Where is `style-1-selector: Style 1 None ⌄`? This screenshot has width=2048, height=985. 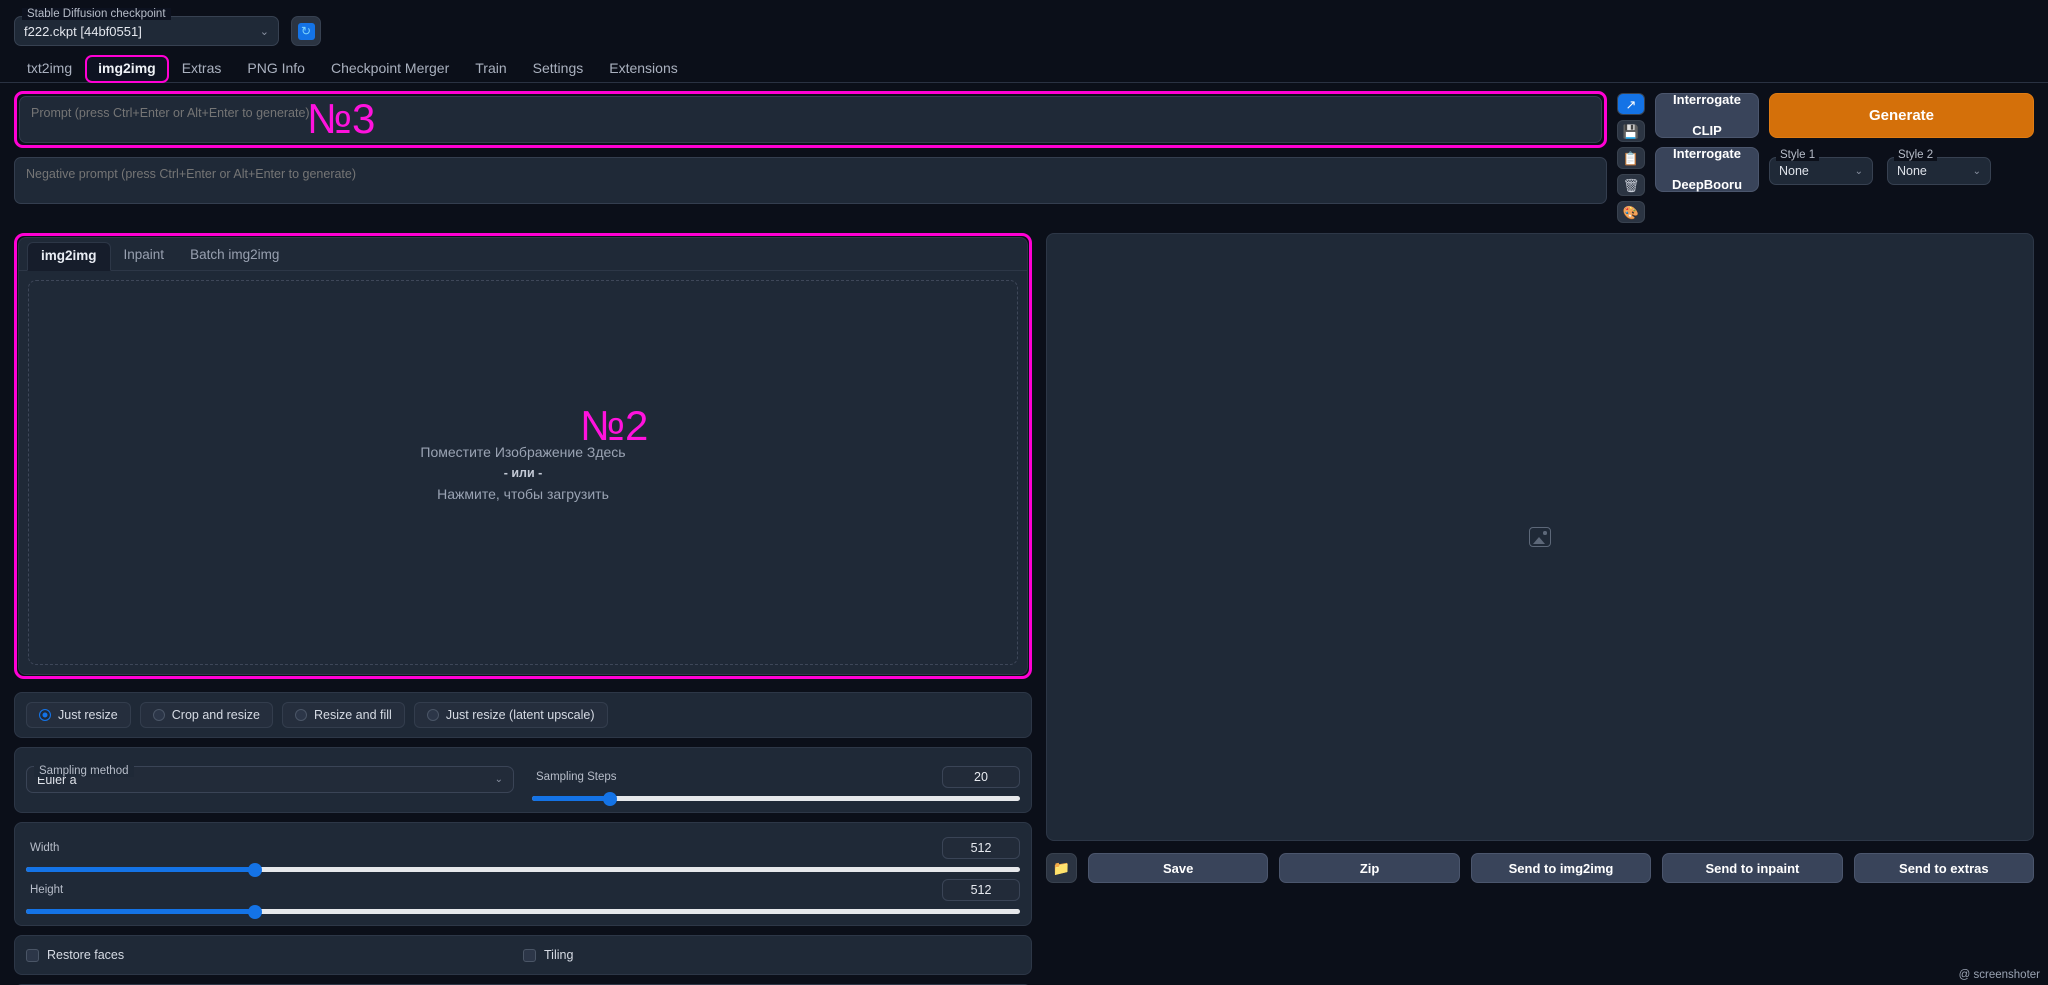
style-1-selector: Style 1 None ⌄ is located at coordinates (1821, 167).